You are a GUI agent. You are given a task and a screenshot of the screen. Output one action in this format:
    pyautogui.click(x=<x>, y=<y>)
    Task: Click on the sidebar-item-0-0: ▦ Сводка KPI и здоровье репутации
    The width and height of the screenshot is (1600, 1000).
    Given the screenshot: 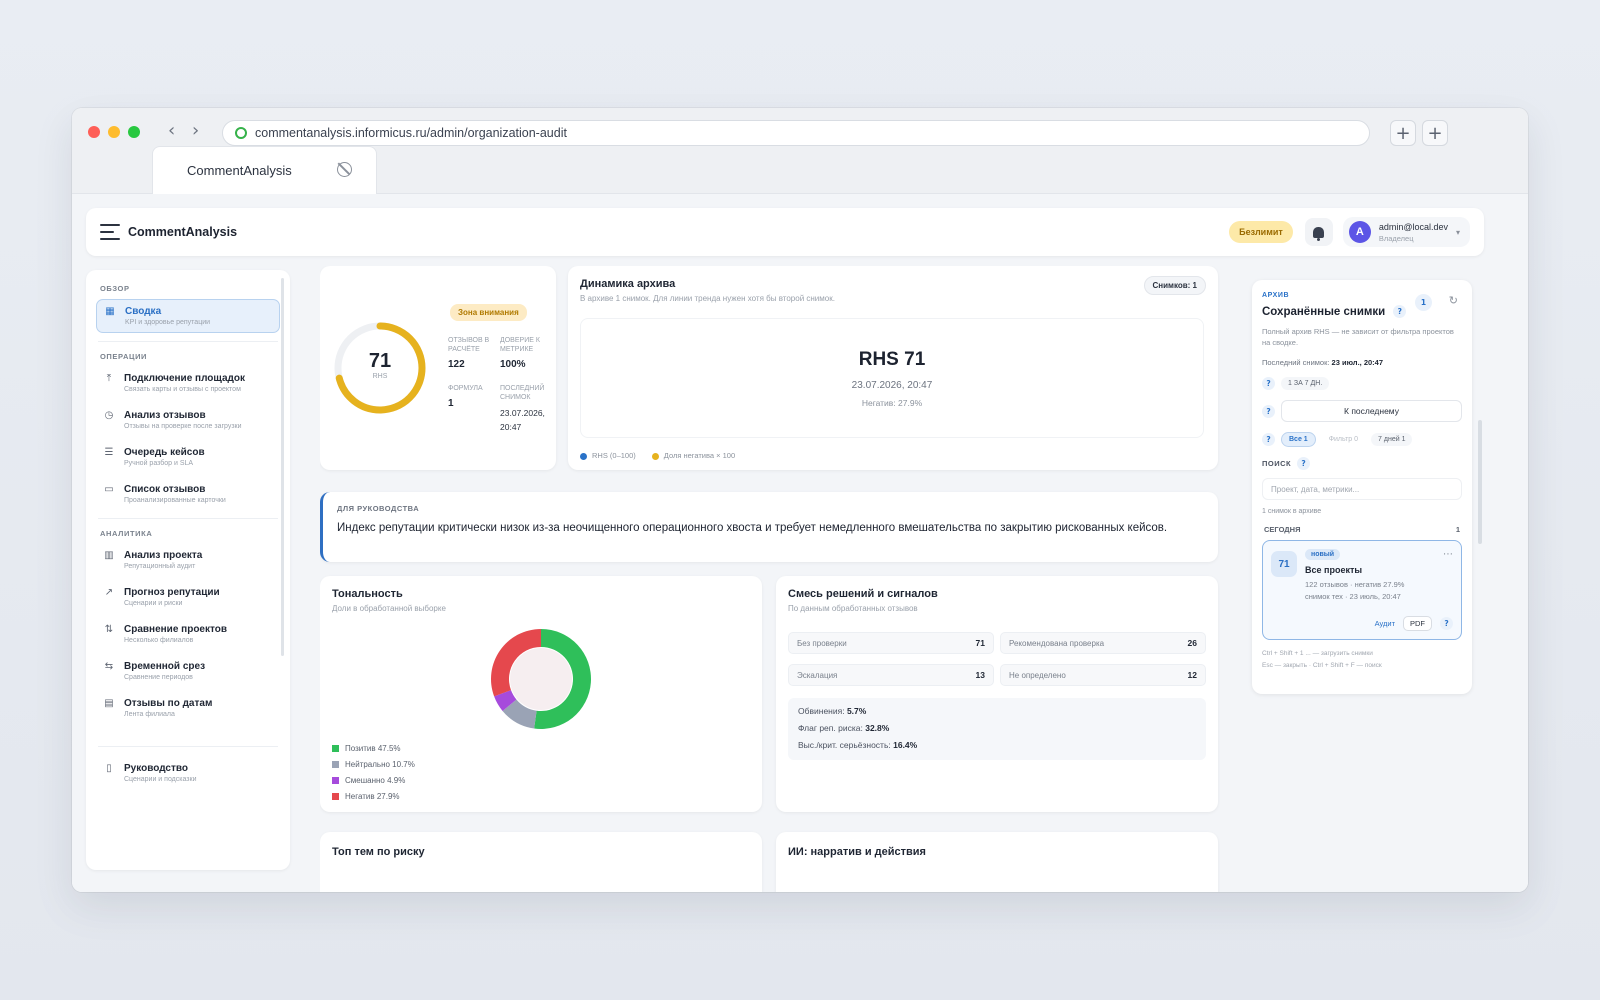 What is the action you would take?
    pyautogui.click(x=188, y=316)
    